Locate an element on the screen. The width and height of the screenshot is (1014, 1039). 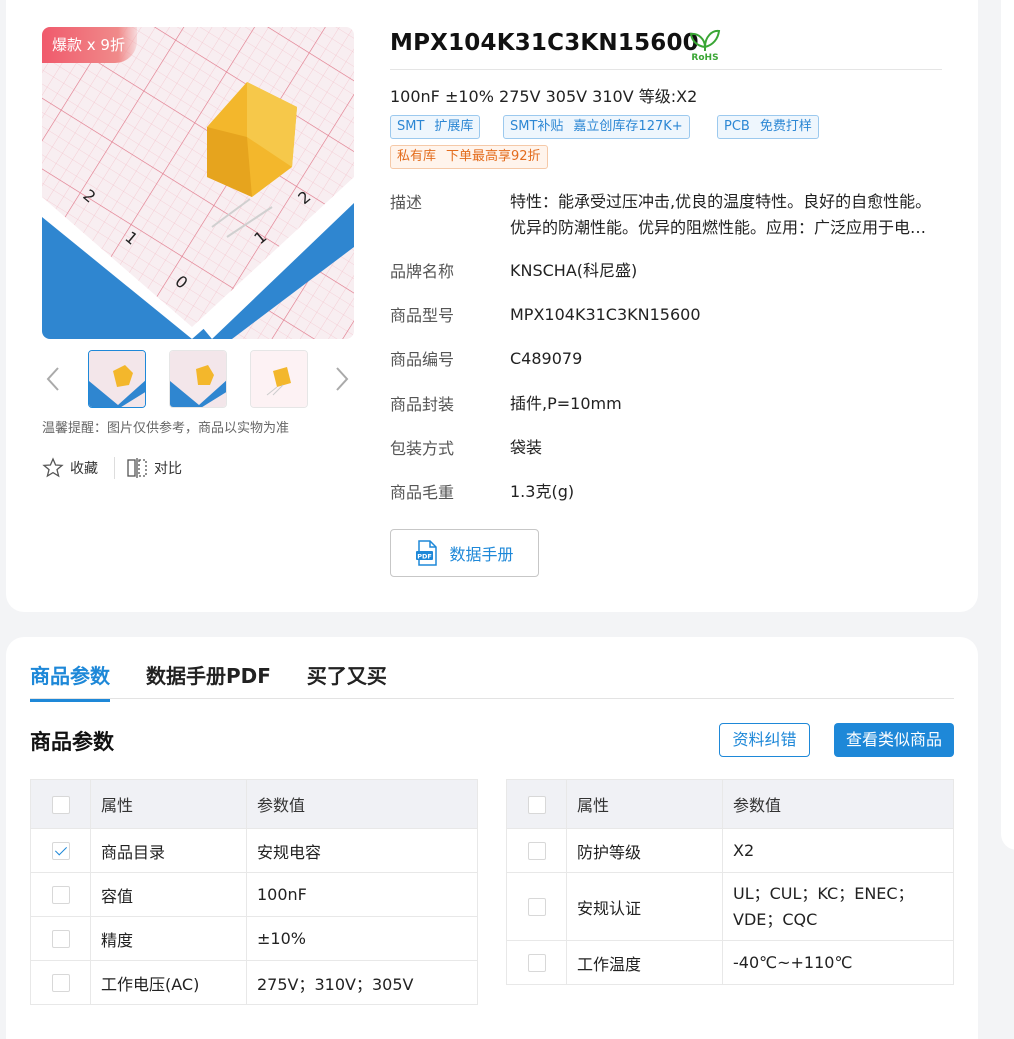
svg-text: RoHS is located at coordinates (704, 57).